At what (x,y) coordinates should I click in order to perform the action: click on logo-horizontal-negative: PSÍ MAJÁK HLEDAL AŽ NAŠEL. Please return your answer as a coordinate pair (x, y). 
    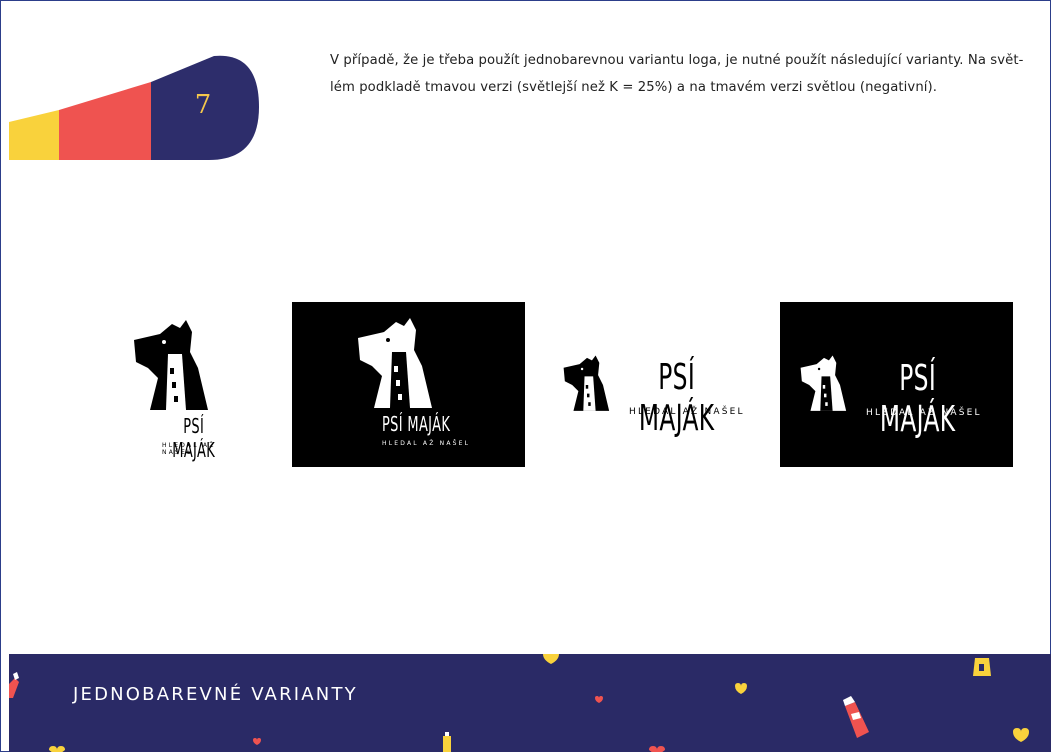
    Looking at the image, I should click on (896, 384).